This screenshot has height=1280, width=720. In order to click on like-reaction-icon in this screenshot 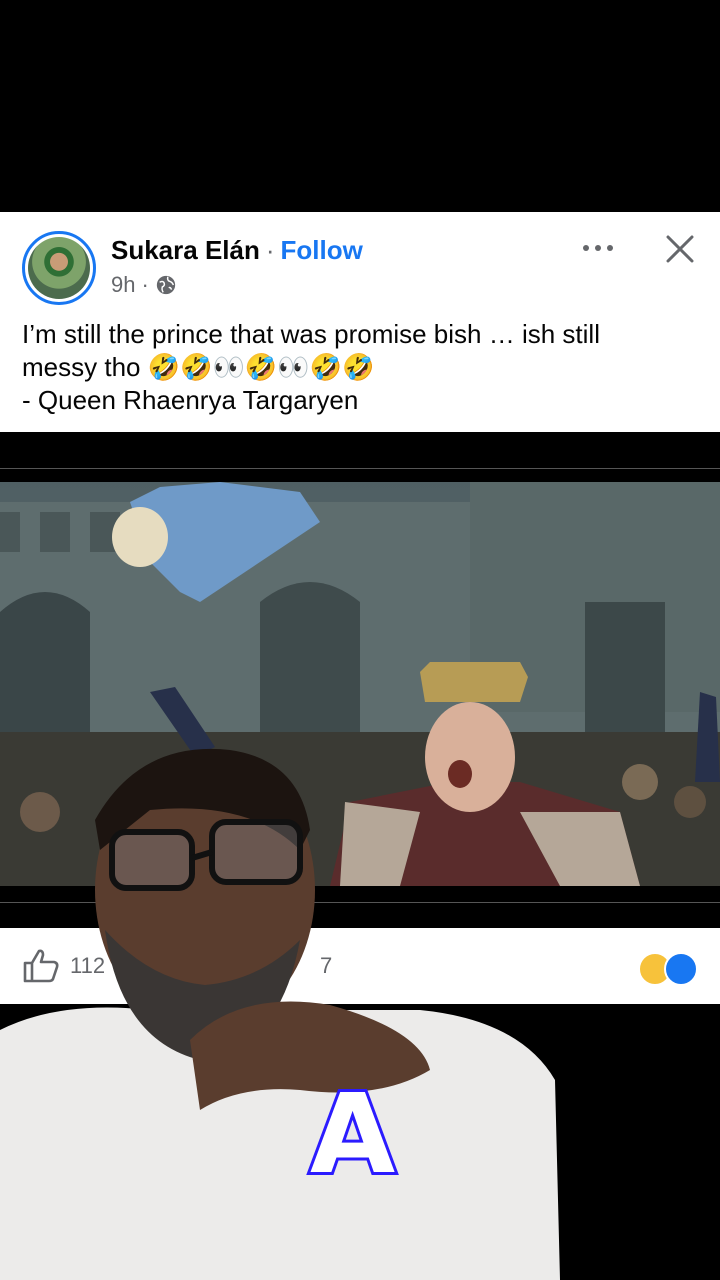, I will do `click(681, 969)`.